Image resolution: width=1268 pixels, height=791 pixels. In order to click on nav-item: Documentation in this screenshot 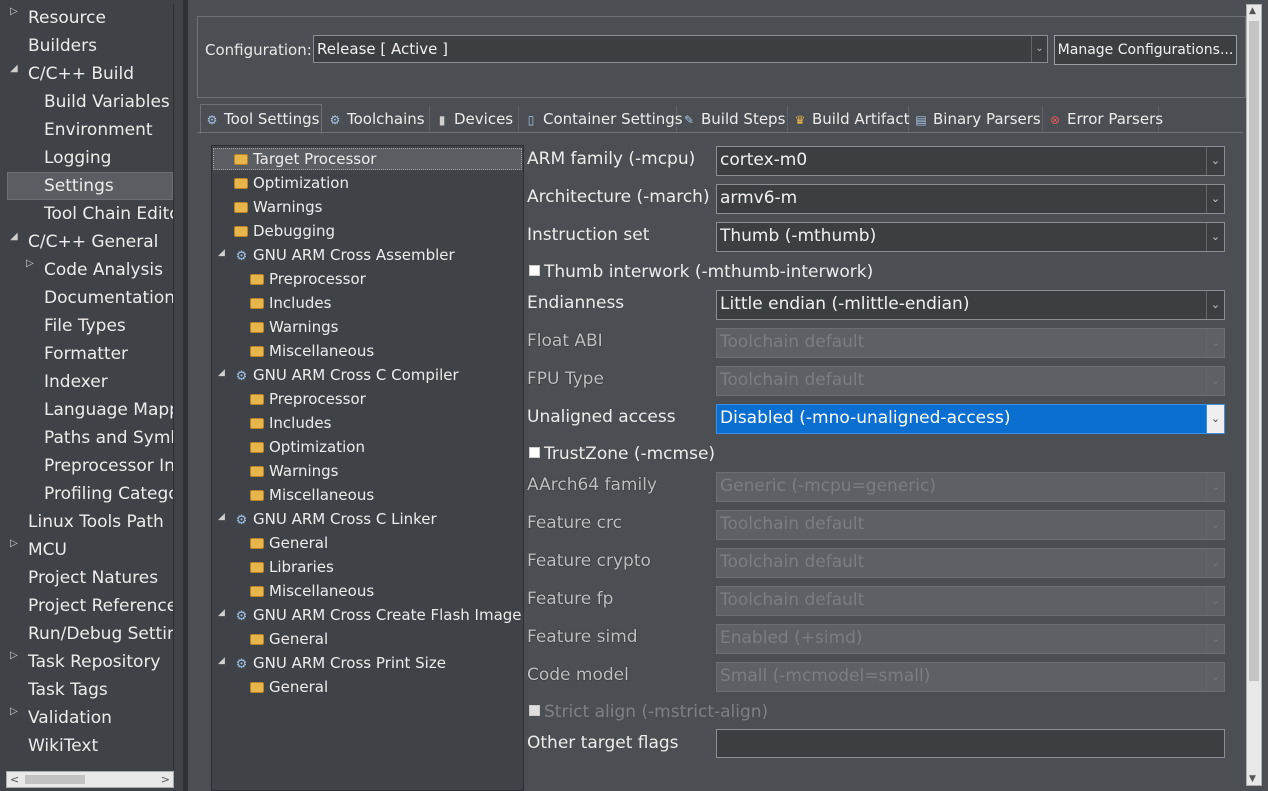, I will do `click(108, 298)`.